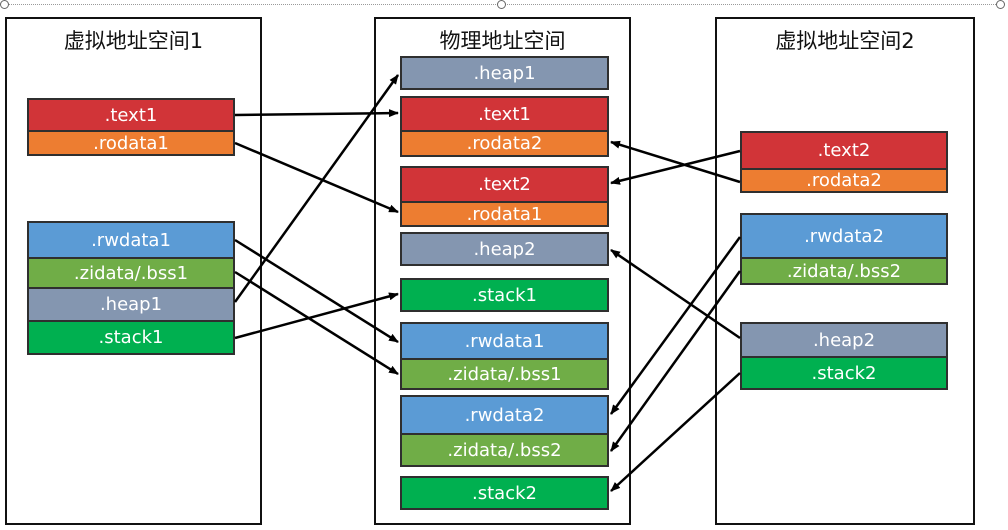 This screenshot has width=1008, height=530. Describe the element at coordinates (675, 361) in the screenshot. I see `arrow-v2-zidata2-to-phys-zidata2` at that location.